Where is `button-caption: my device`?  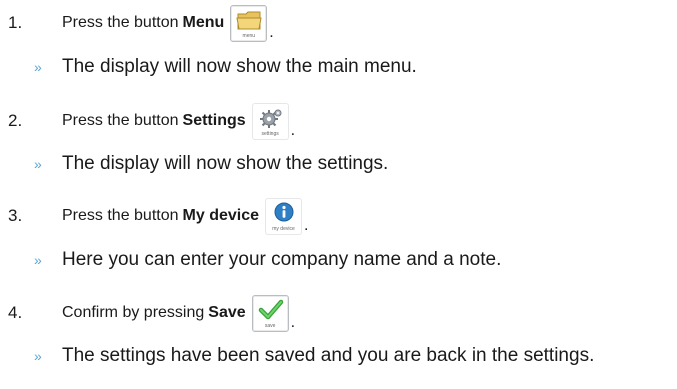 button-caption: my device is located at coordinates (283, 228).